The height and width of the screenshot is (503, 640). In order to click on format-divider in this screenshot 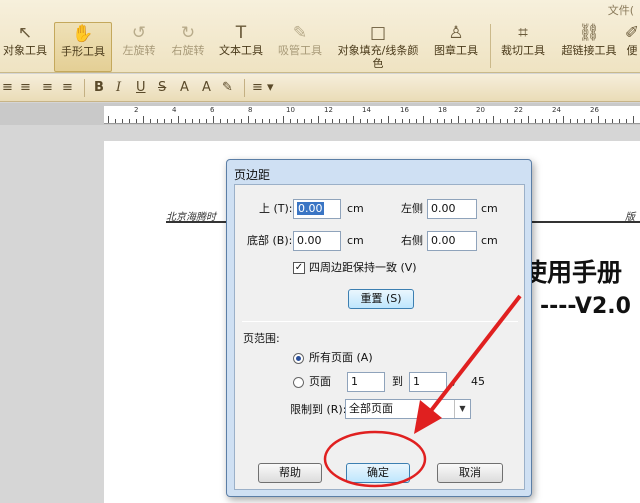, I will do `click(244, 88)`.